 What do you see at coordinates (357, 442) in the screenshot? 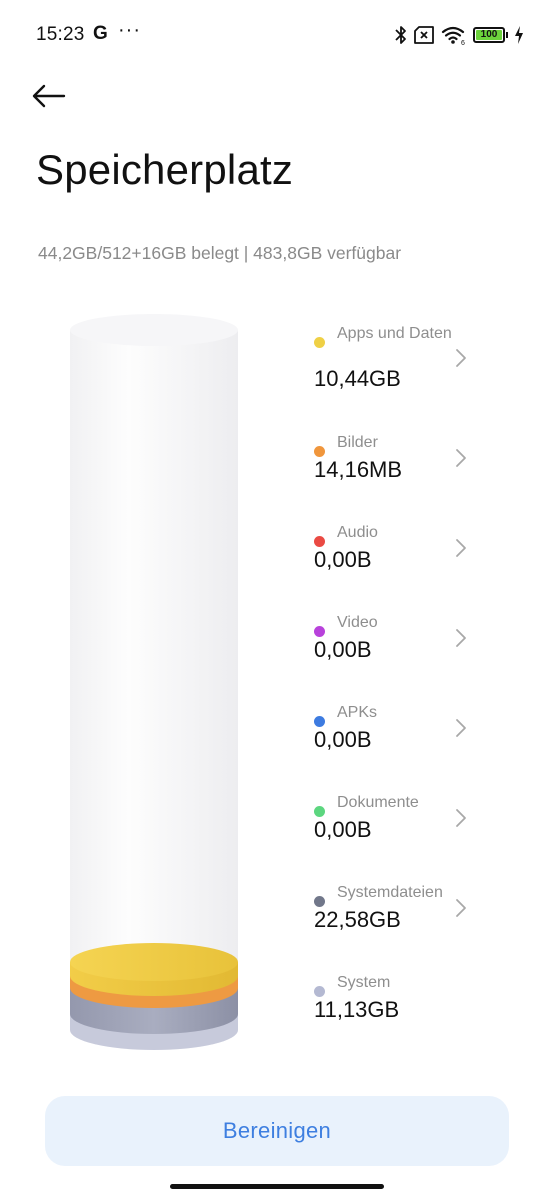
I see `category-label: Bilder` at bounding box center [357, 442].